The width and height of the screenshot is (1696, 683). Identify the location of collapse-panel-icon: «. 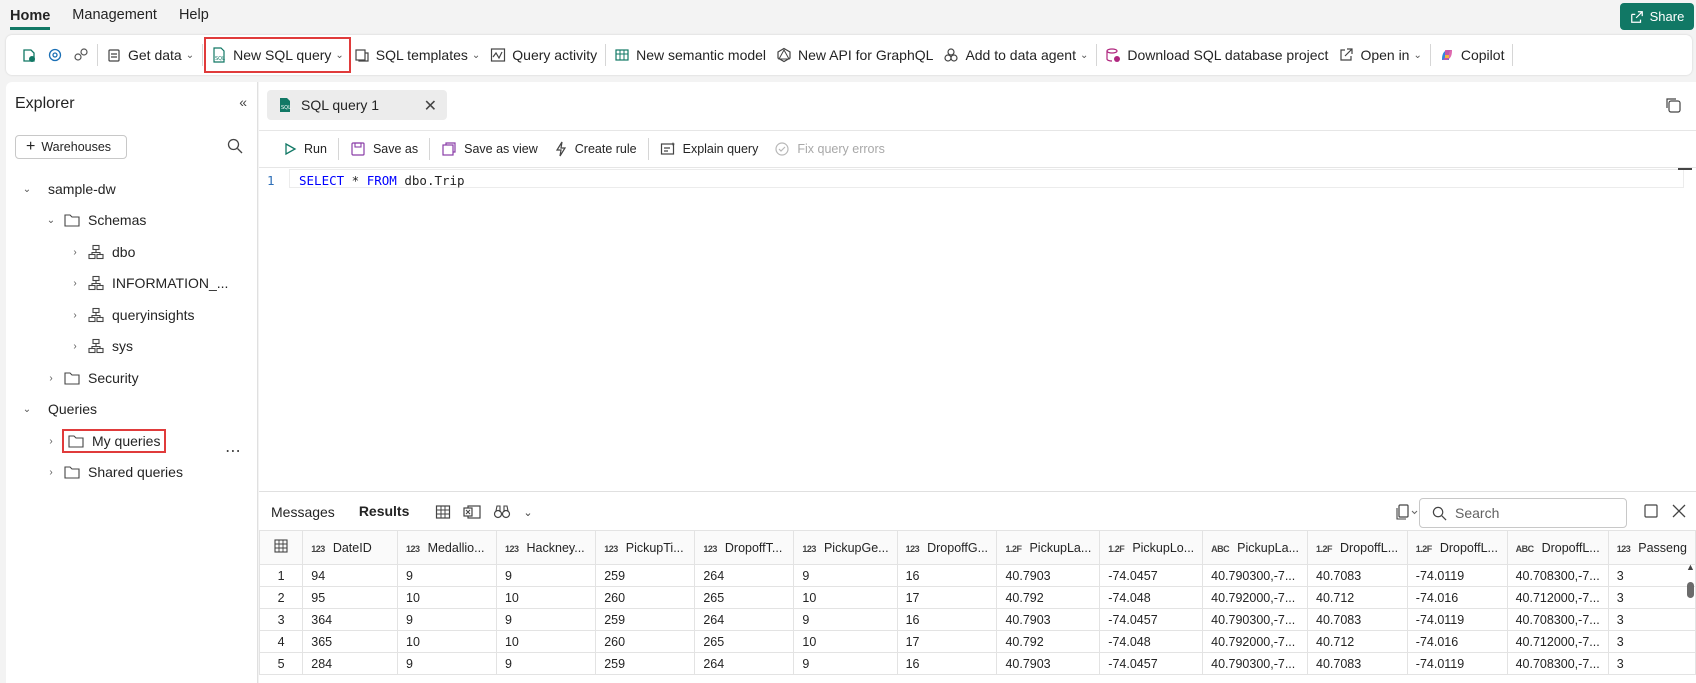
(243, 102).